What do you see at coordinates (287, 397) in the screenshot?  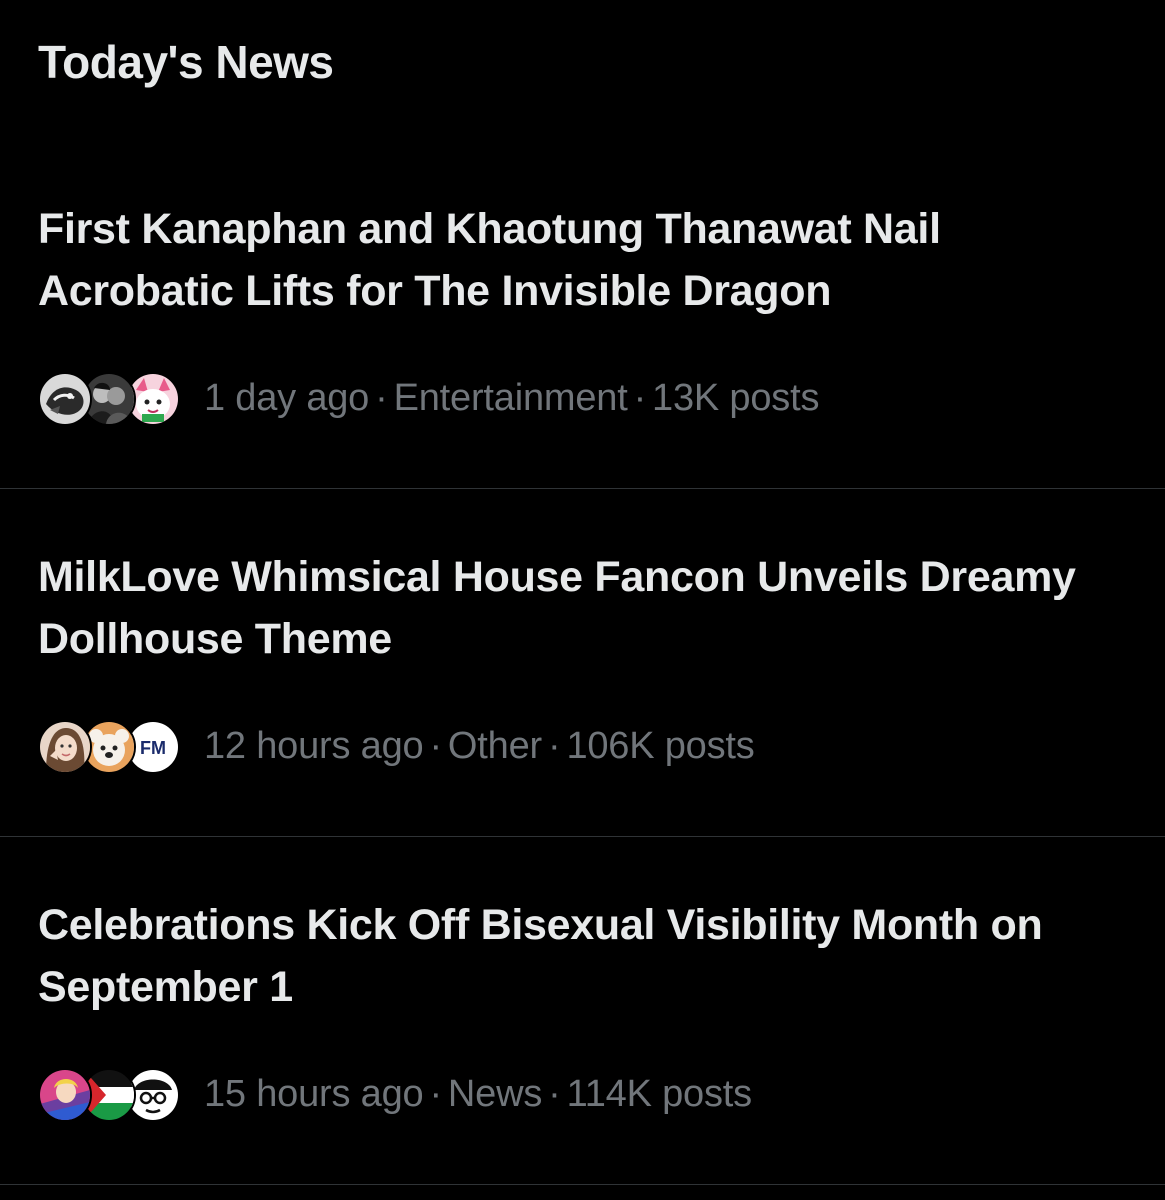 I see `news-time: 1 day ago` at bounding box center [287, 397].